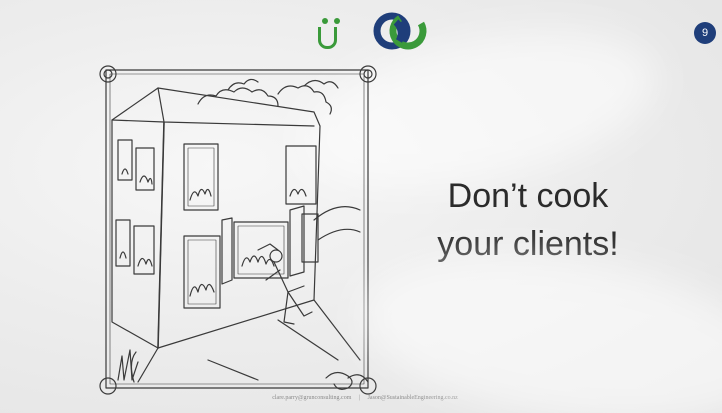 The height and width of the screenshot is (413, 722). What do you see at coordinates (332, 34) in the screenshot?
I see `u-umlaut-logo-icon` at bounding box center [332, 34].